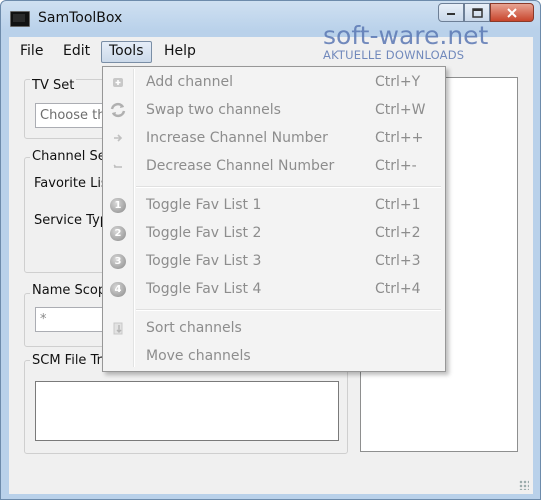 The height and width of the screenshot is (500, 541). I want to click on resize-grip, so click(524, 485).